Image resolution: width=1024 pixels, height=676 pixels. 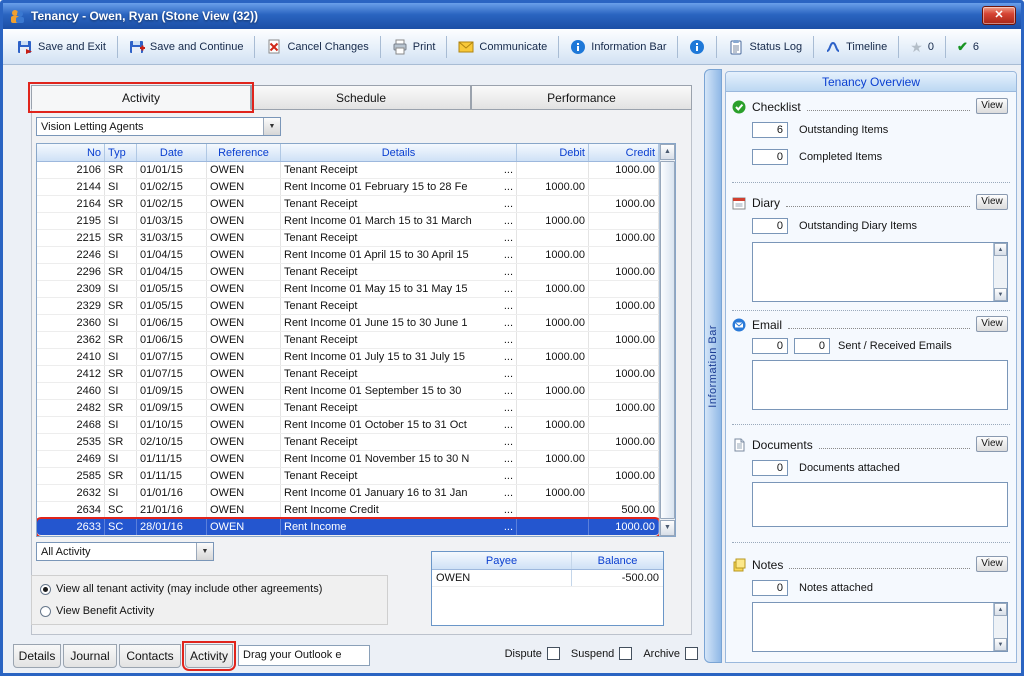 I want to click on documents-view-button: View, so click(x=992, y=444).